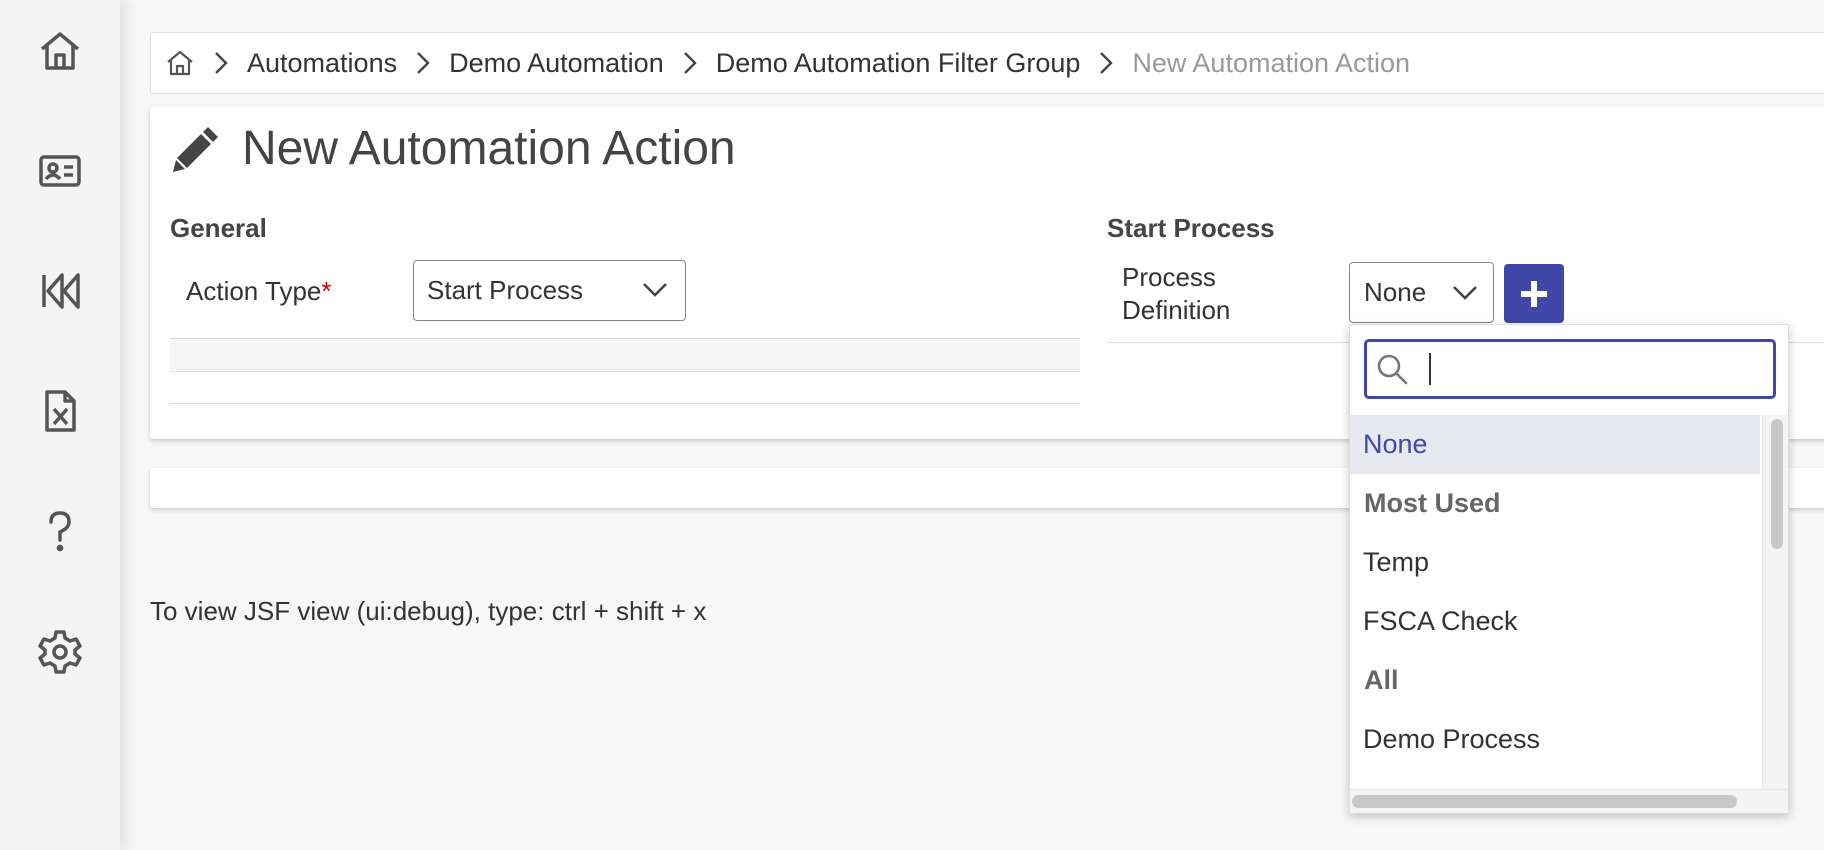 The image size is (1824, 850). I want to click on breadcrumb-item-automations: Automations, so click(322, 63).